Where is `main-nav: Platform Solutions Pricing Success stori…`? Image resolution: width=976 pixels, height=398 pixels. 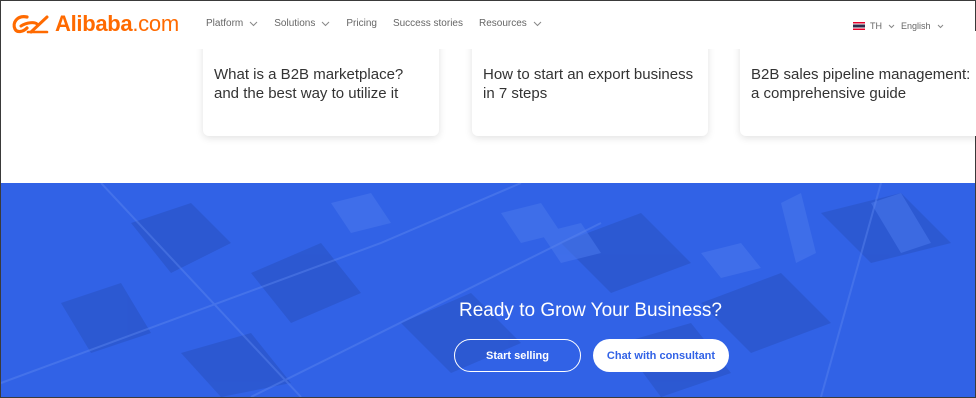 main-nav: Platform Solutions Pricing Success stori… is located at coordinates (382, 23).